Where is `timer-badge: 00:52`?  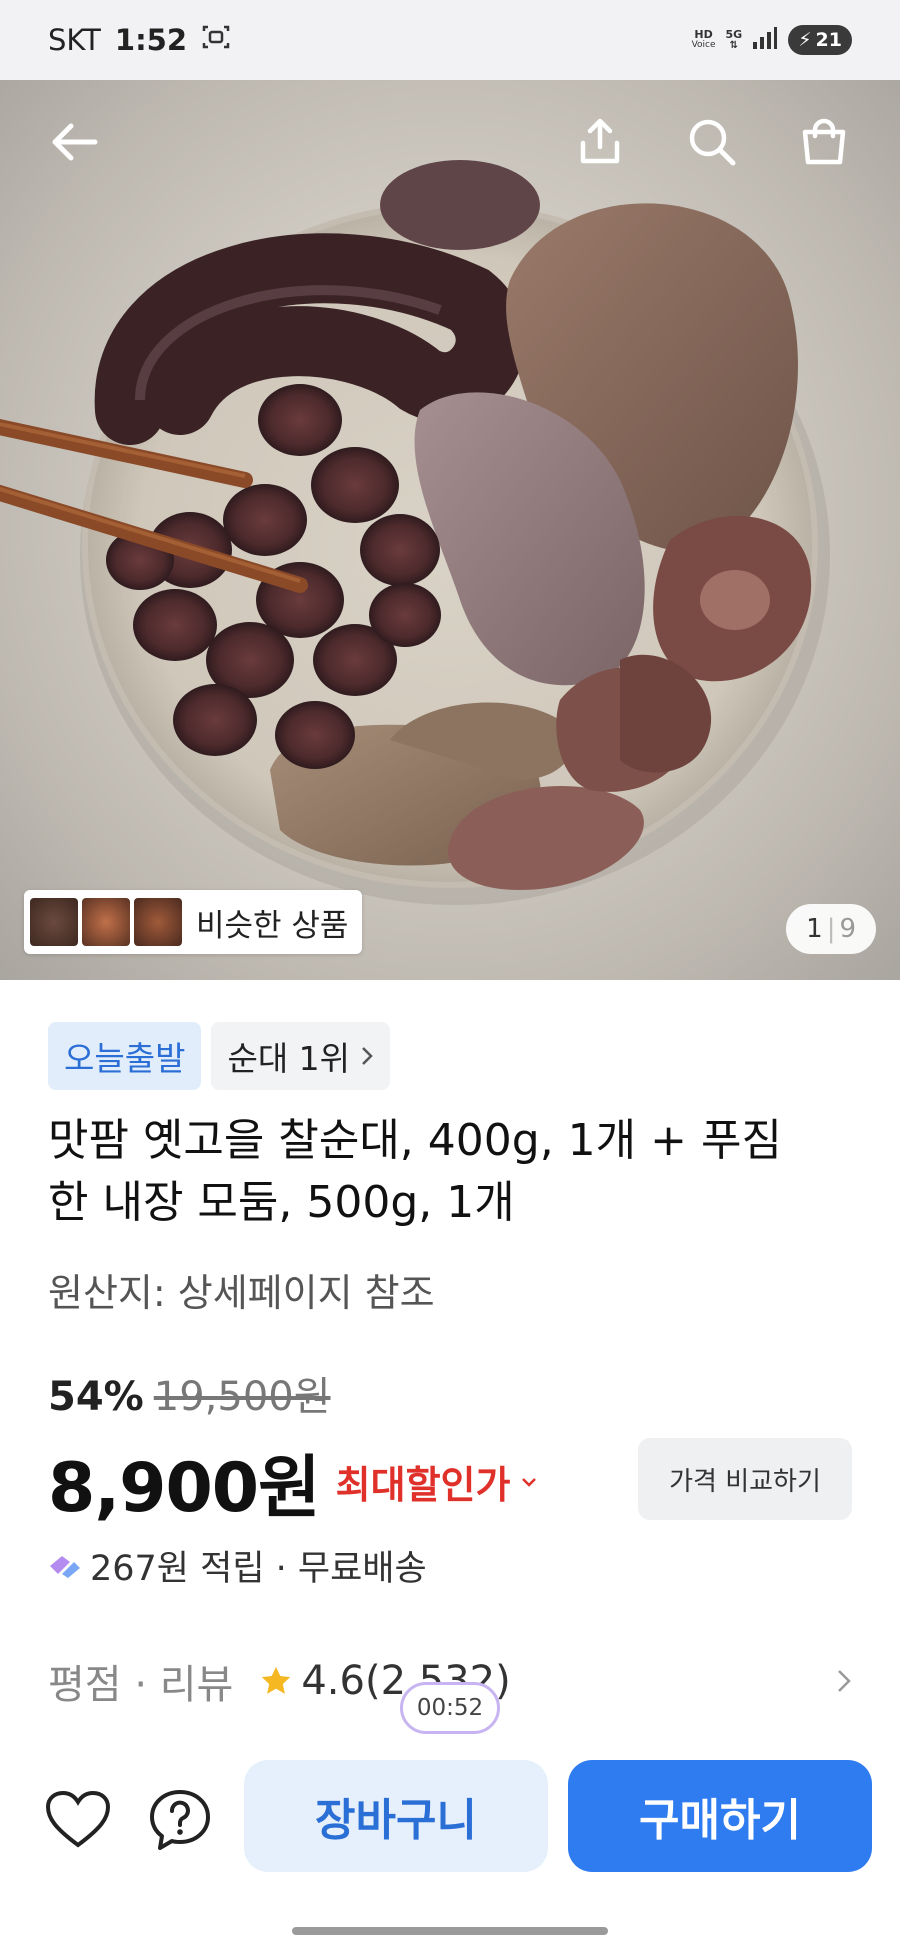
timer-badge: 00:52 is located at coordinates (450, 1708).